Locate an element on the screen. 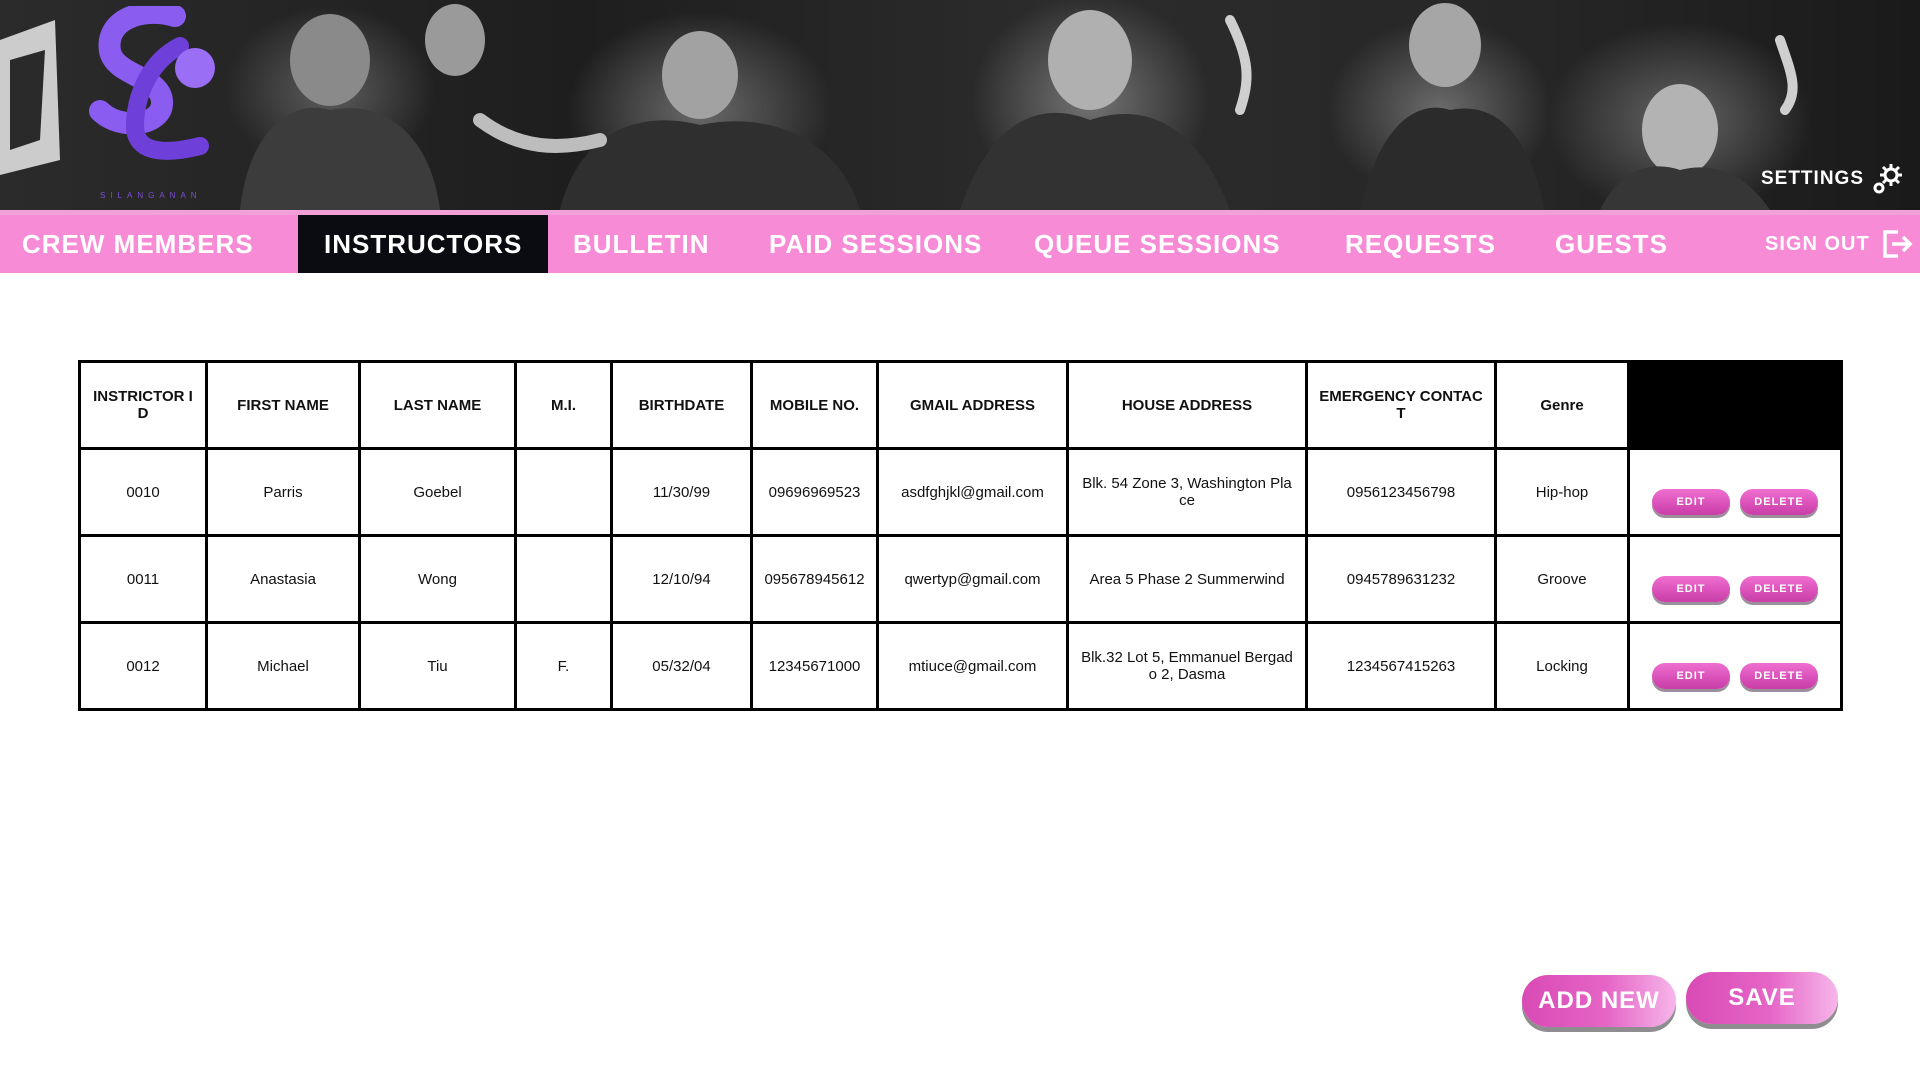 Image resolution: width=1920 pixels, height=1080 pixels. col-header-genre: Genre is located at coordinates (1562, 405).